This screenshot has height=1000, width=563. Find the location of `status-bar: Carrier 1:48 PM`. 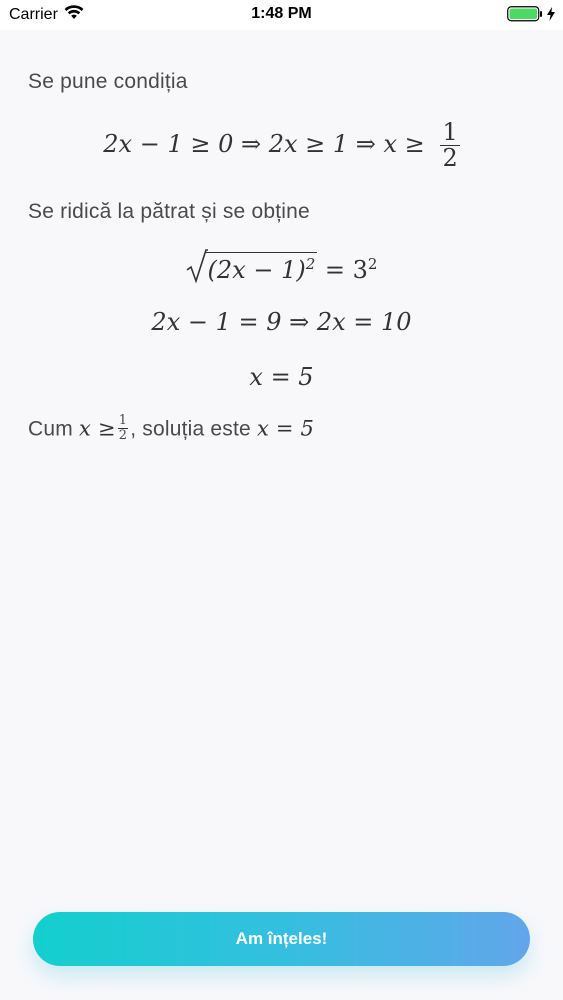

status-bar: Carrier 1:48 PM is located at coordinates (281, 15).